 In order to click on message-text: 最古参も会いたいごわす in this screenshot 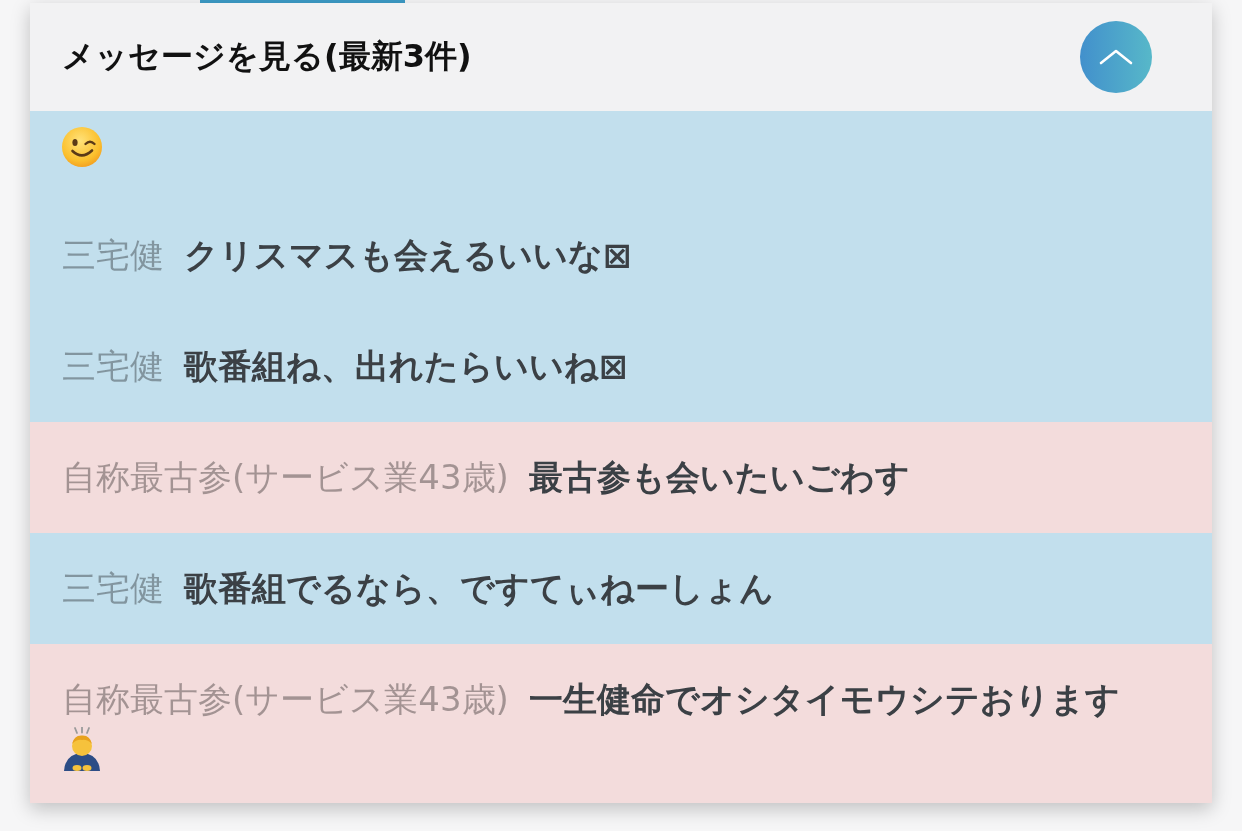, I will do `click(719, 477)`.